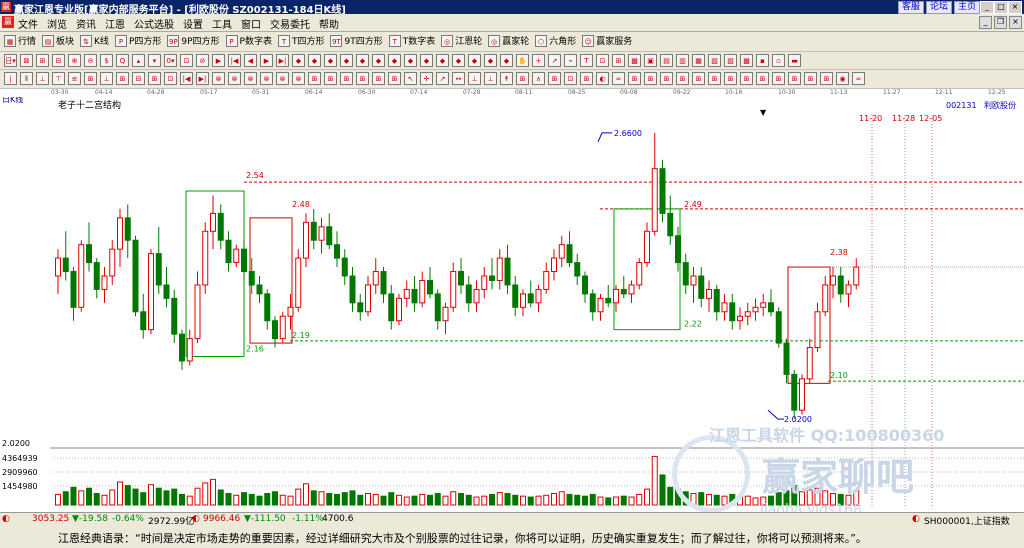  What do you see at coordinates (193, 23) in the screenshot?
I see `menu-item: 设置` at bounding box center [193, 23].